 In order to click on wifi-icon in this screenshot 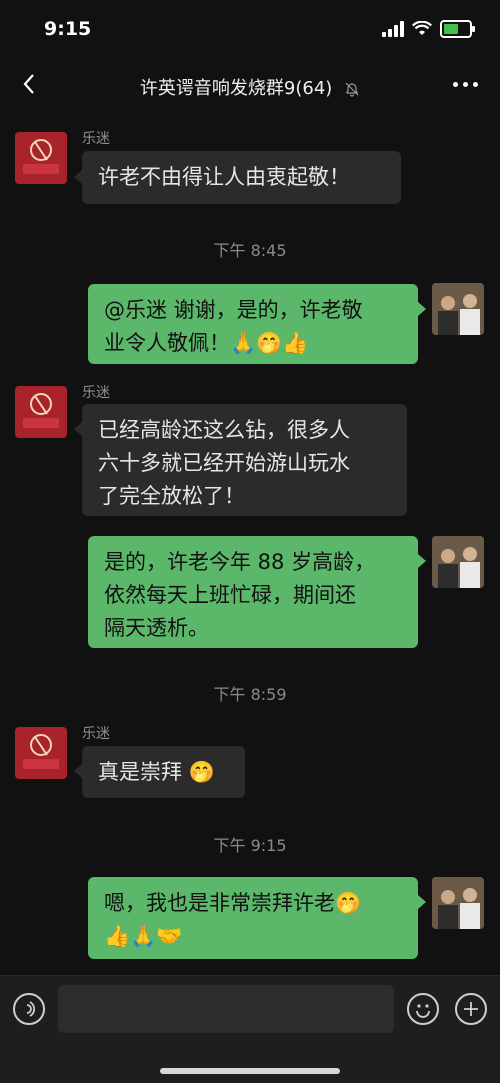, I will do `click(422, 28)`.